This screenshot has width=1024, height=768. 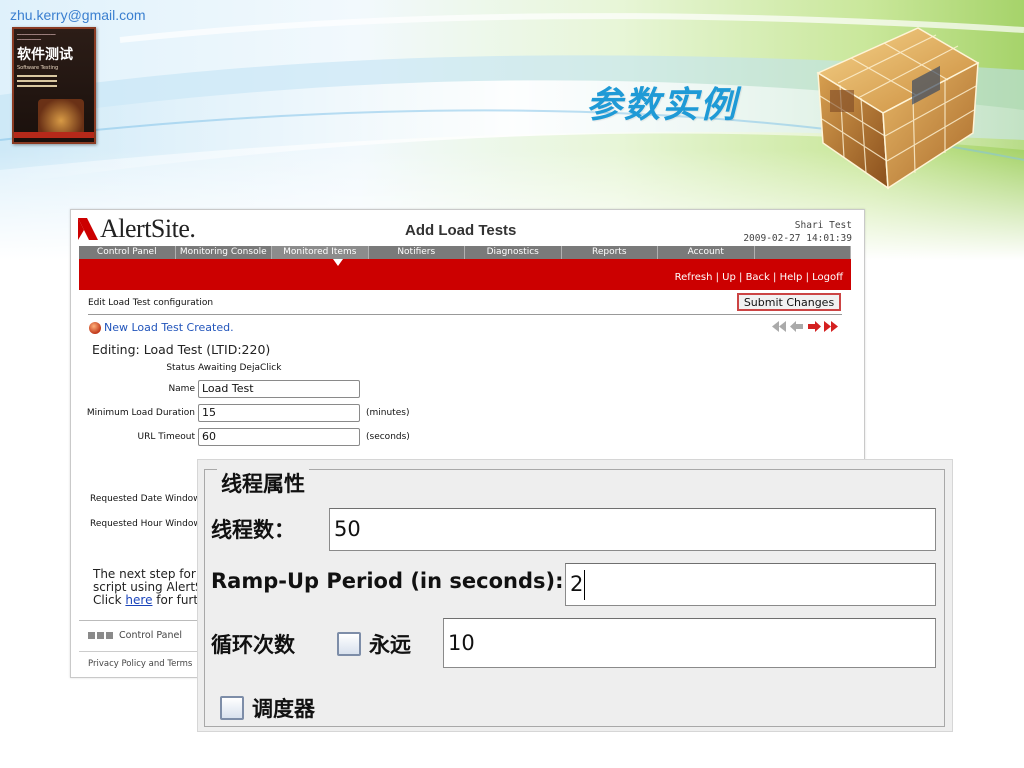 What do you see at coordinates (585, 585) in the screenshot?
I see `text-cursor` at bounding box center [585, 585].